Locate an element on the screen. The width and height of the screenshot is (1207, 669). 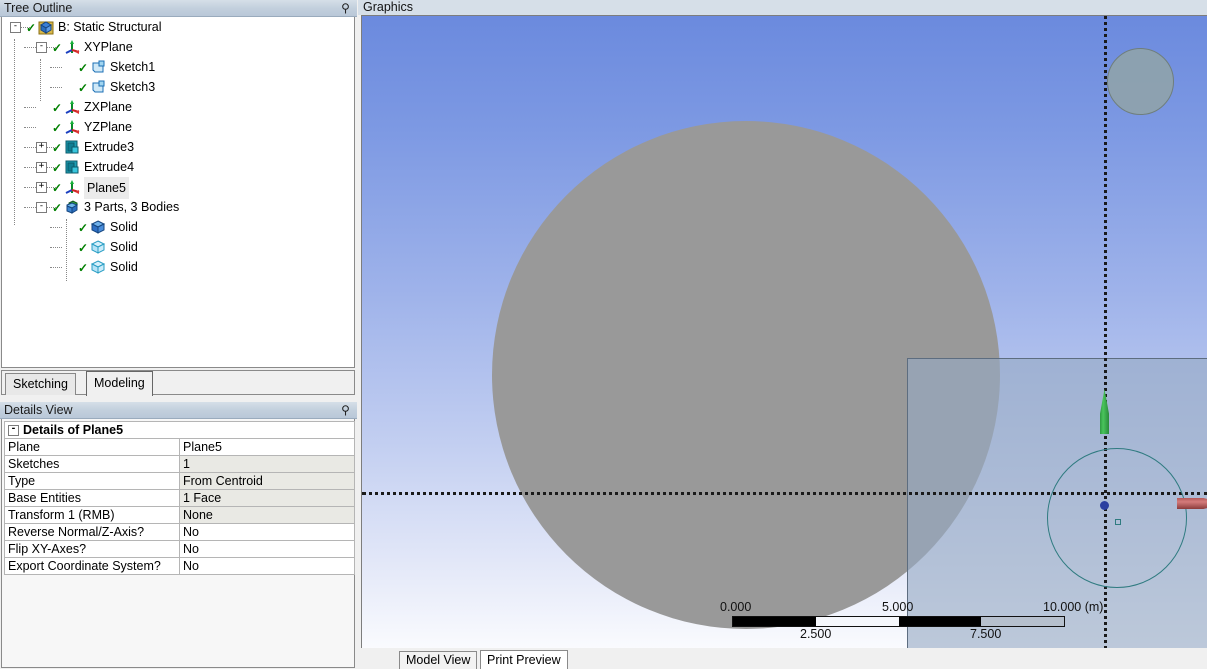
mode-tab-strip: Sketching Modeling is located at coordinates (178, 383).